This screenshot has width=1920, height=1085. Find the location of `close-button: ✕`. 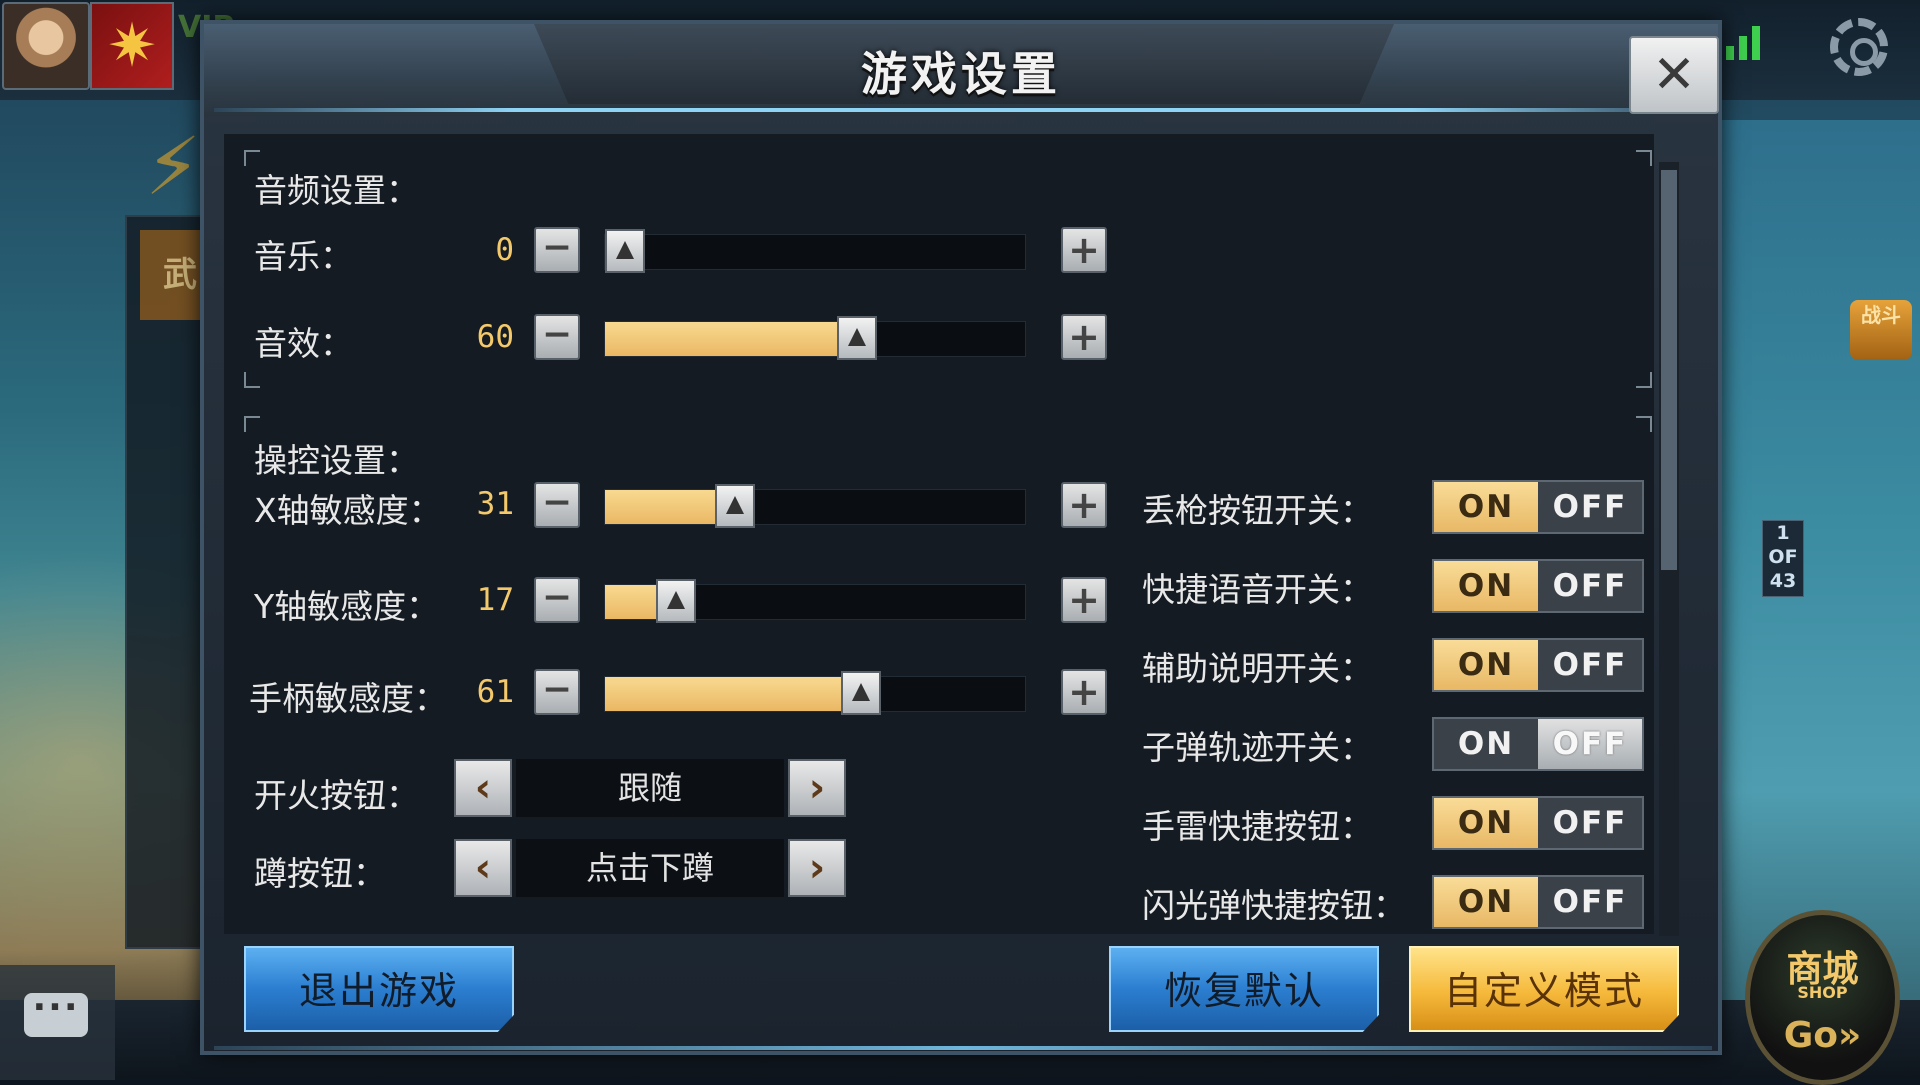

close-button: ✕ is located at coordinates (1674, 75).